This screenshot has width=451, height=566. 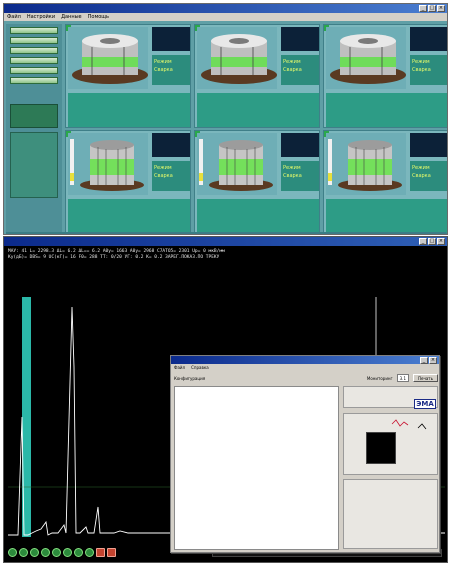 What do you see at coordinates (424, 360) in the screenshot?
I see `dialog-minimize-button: _` at bounding box center [424, 360].